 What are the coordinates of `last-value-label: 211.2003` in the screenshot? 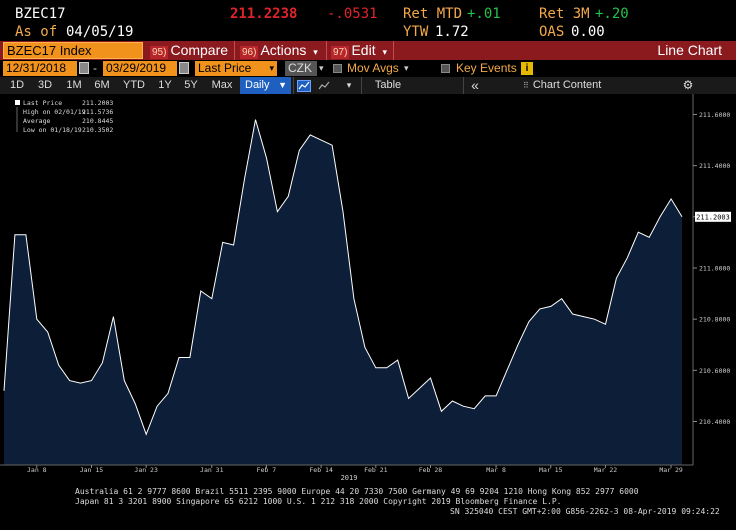 It's located at (713, 217).